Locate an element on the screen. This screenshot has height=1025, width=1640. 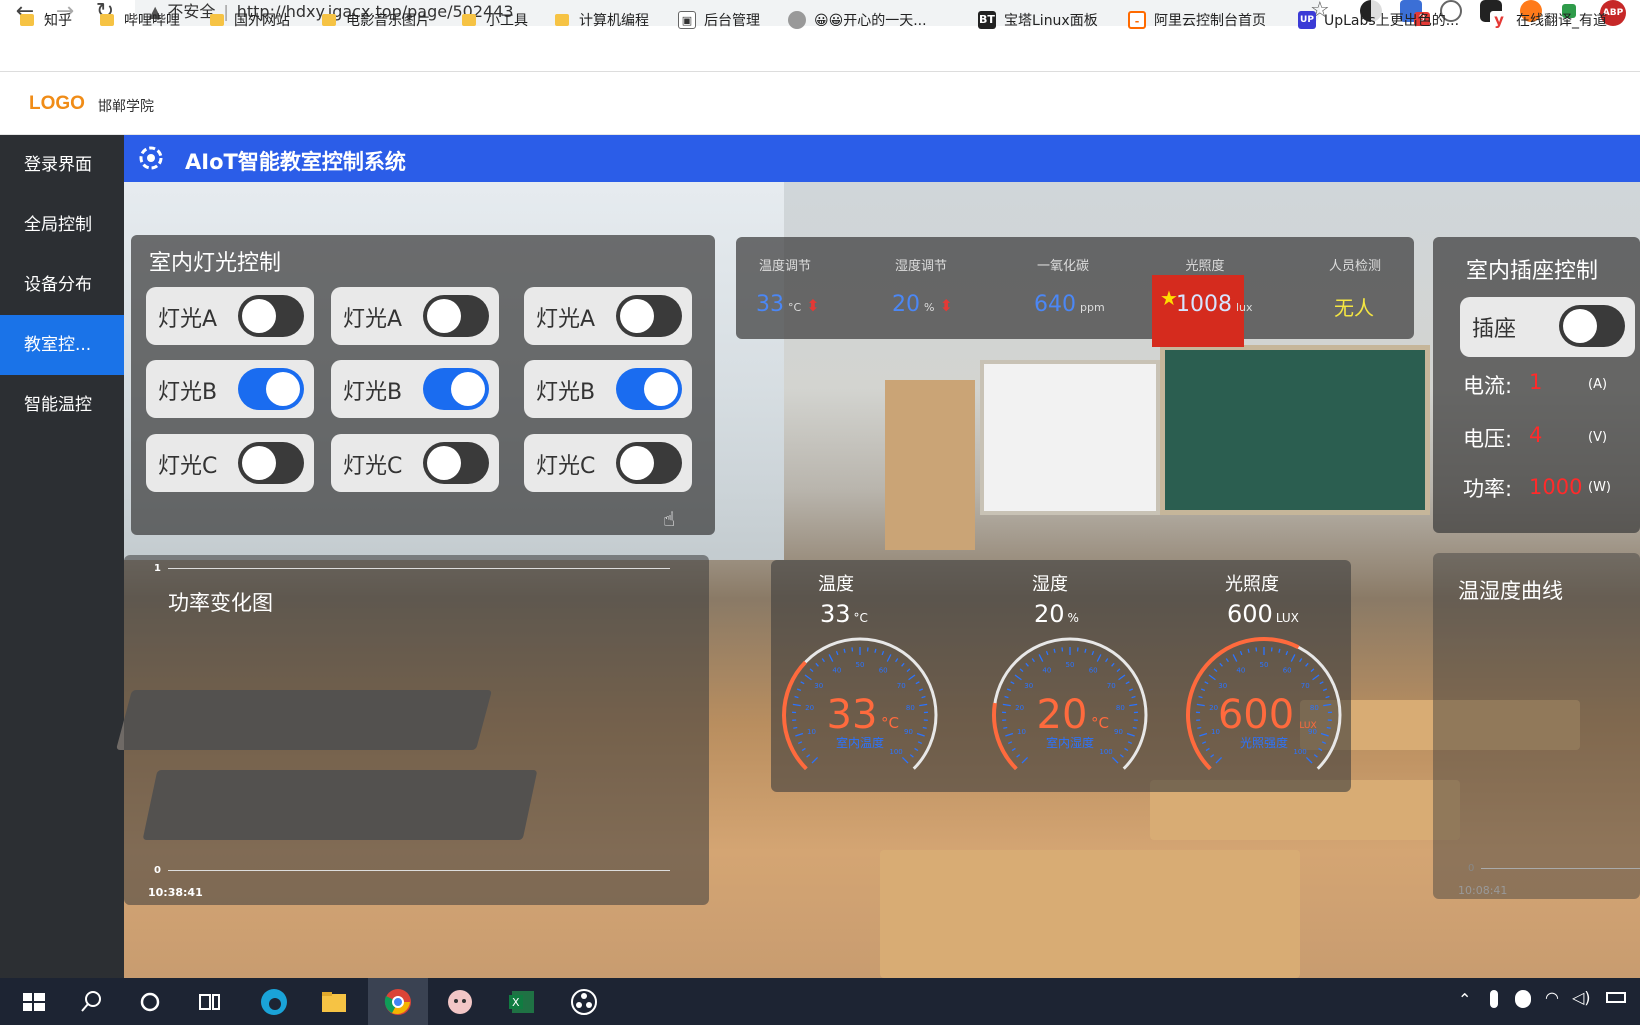
file-explorer-icon is located at coordinates (334, 1002).